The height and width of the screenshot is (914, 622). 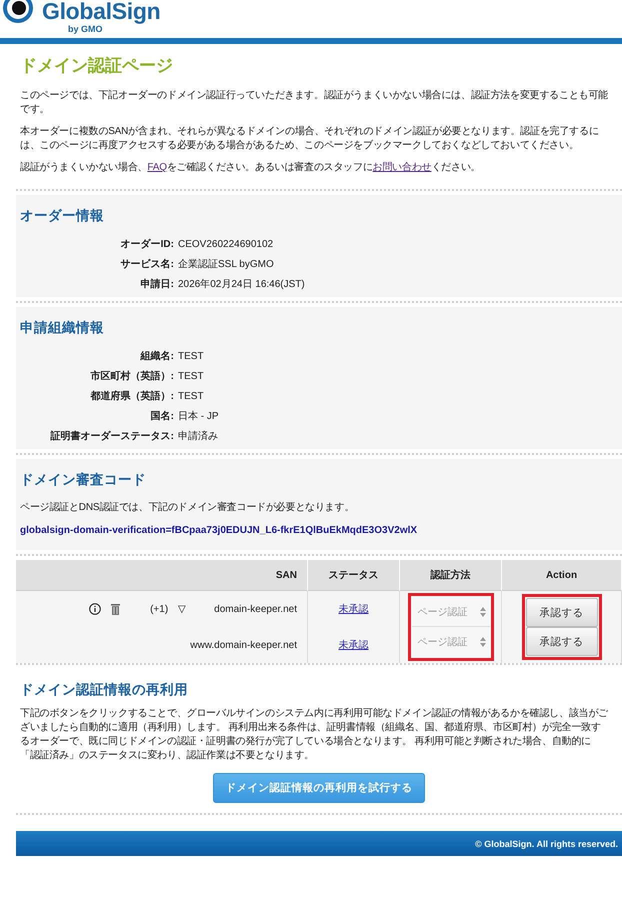 I want to click on field-value: 2026年02月24日 16:46(JST), so click(x=242, y=284).